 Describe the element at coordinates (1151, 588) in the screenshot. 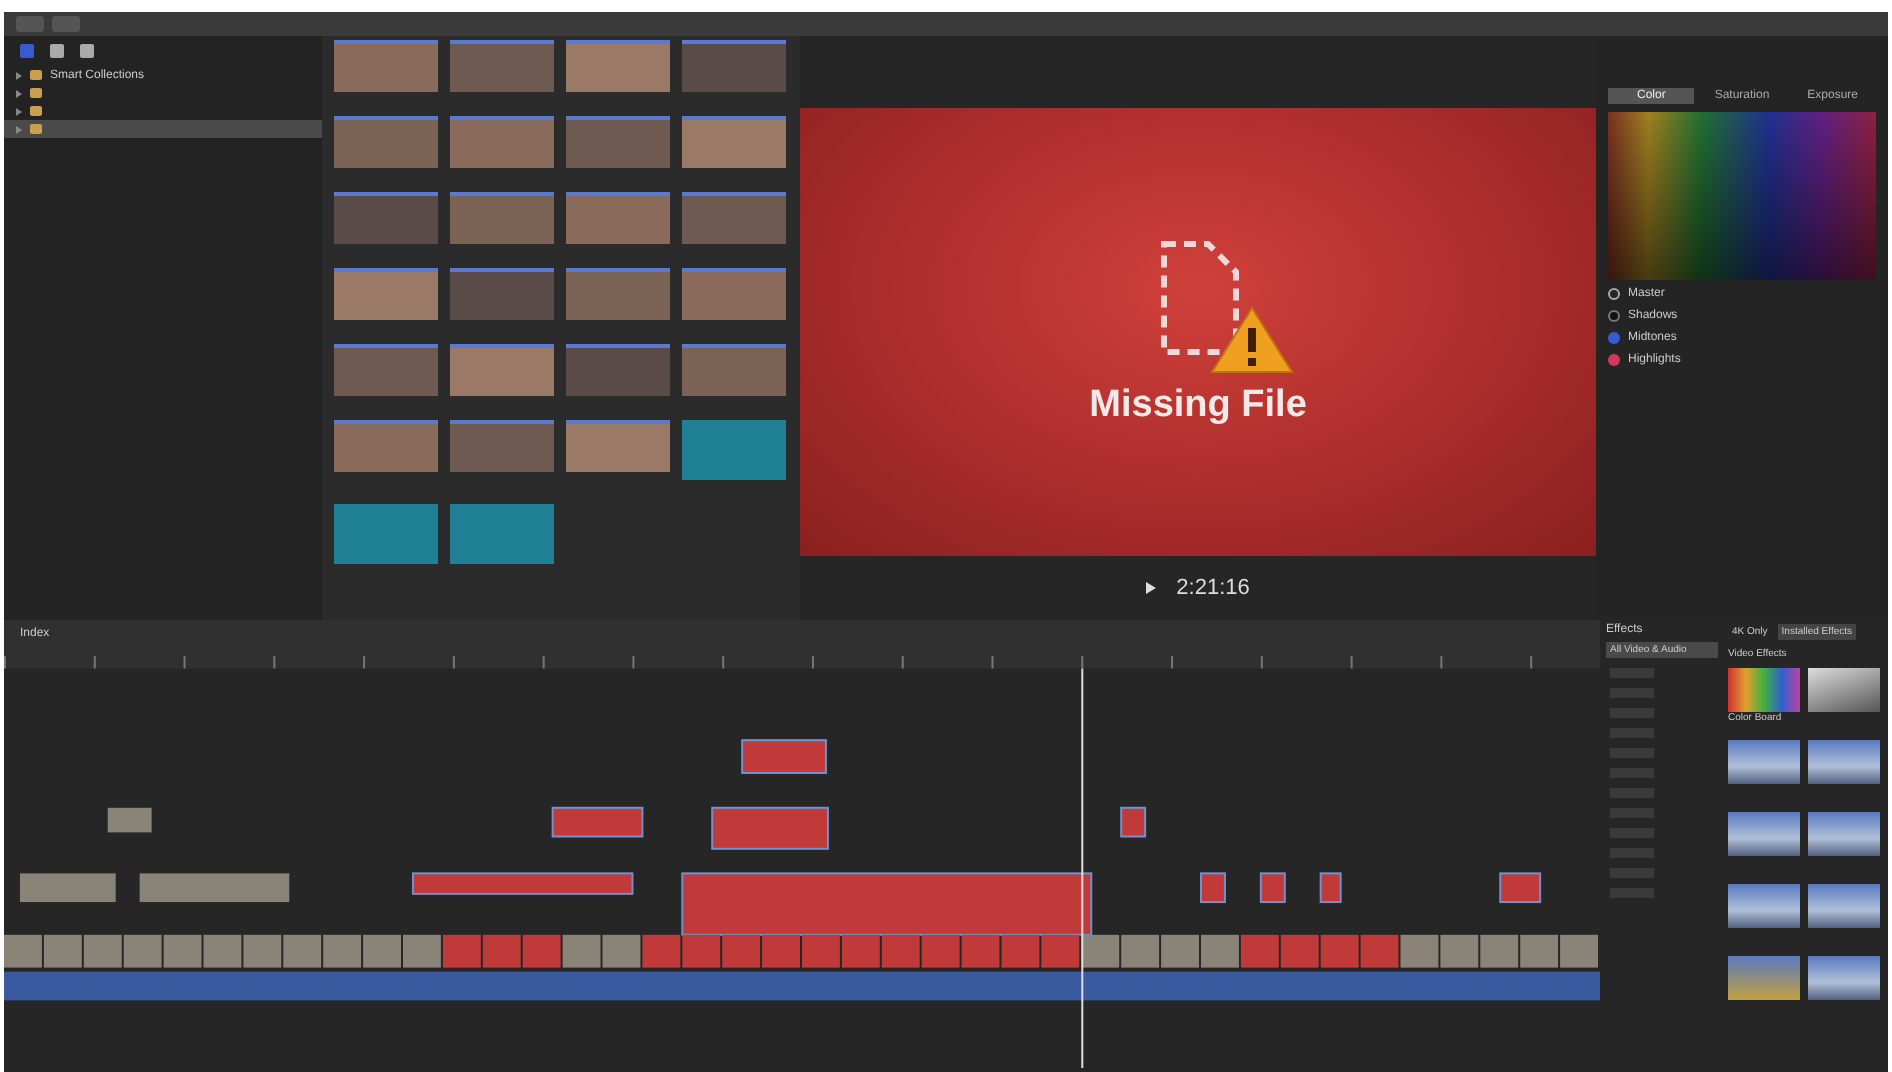

I see `play-icon` at that location.